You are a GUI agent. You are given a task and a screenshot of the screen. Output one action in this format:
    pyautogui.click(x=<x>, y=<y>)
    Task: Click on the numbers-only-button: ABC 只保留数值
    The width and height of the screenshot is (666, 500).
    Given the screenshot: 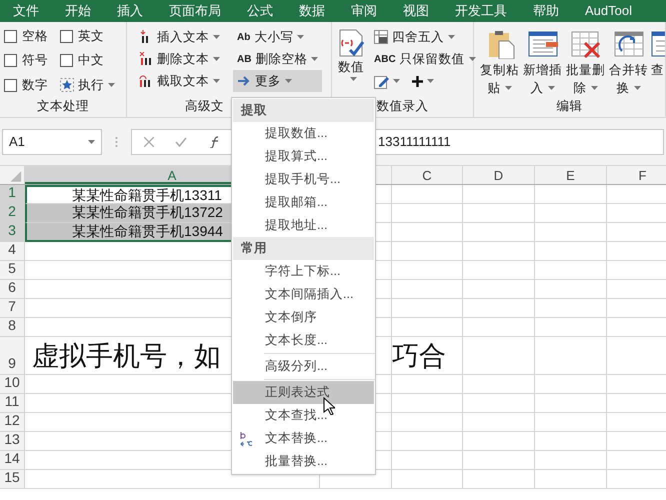 What is the action you would take?
    pyautogui.click(x=425, y=59)
    